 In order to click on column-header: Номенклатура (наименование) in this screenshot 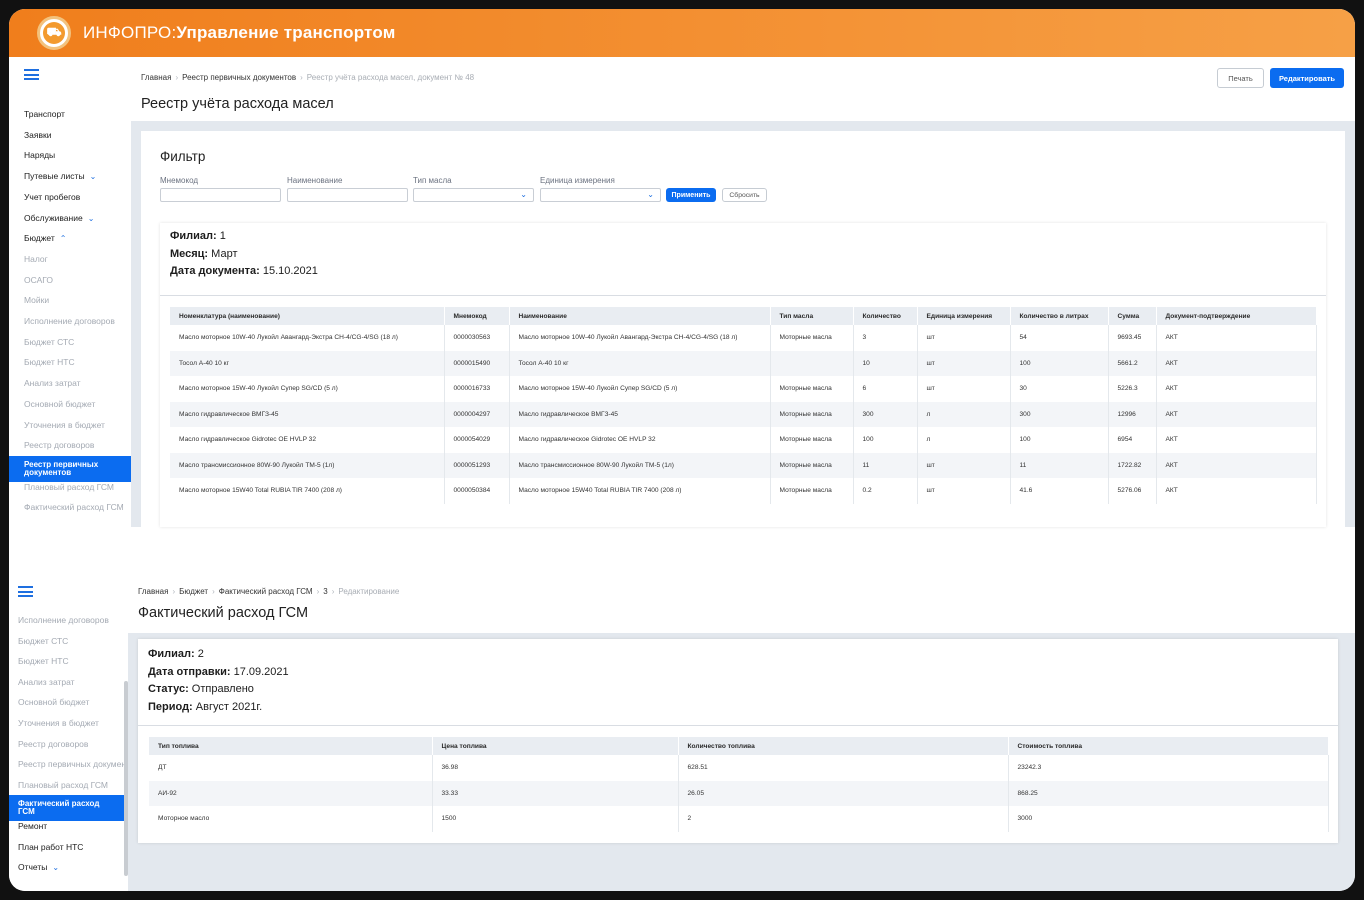, I will do `click(307, 316)`.